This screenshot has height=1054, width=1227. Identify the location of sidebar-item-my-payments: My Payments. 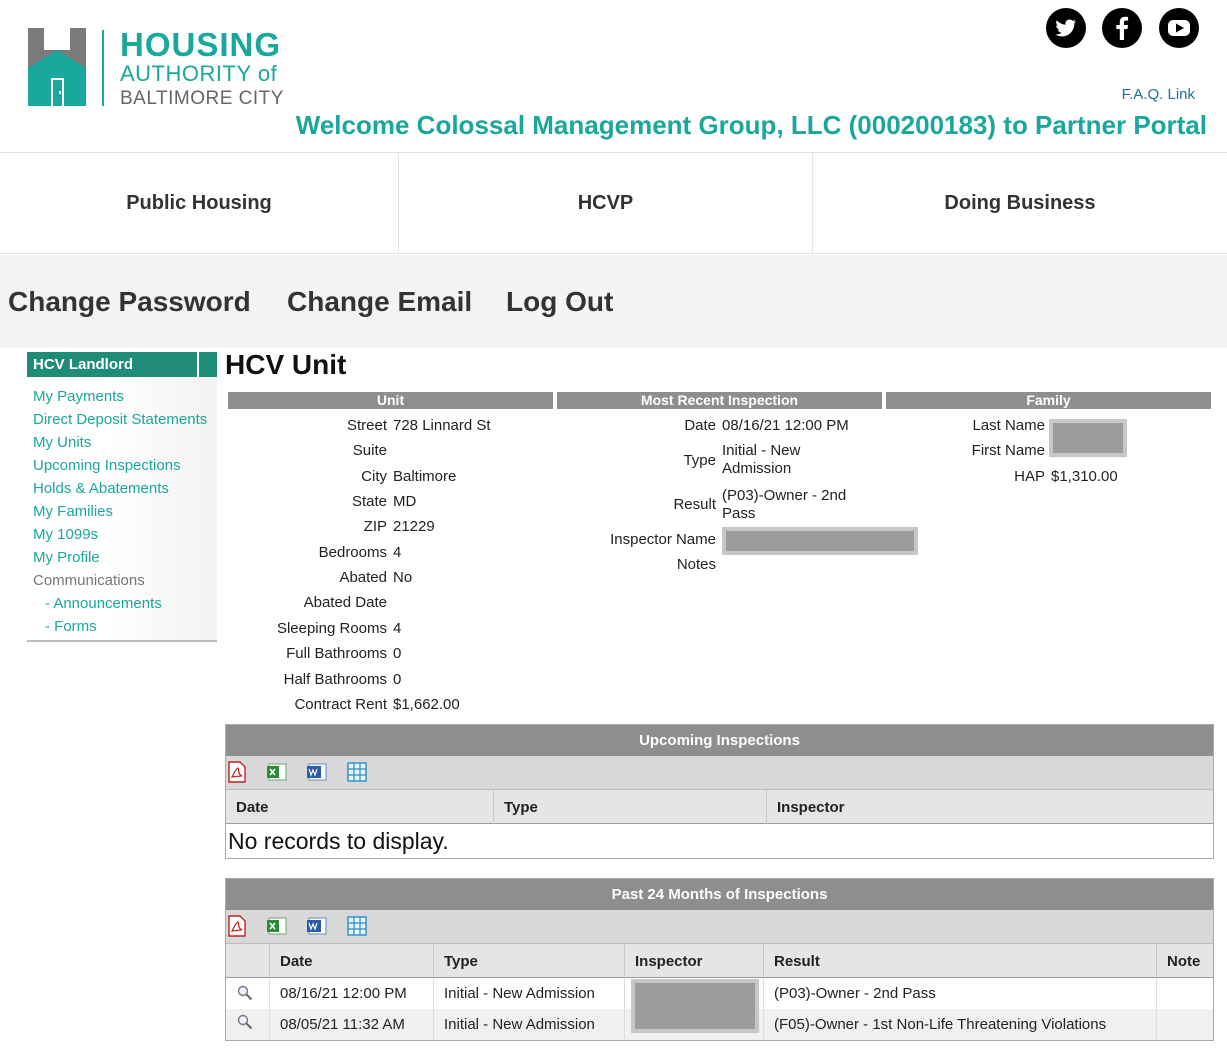
(122, 396).